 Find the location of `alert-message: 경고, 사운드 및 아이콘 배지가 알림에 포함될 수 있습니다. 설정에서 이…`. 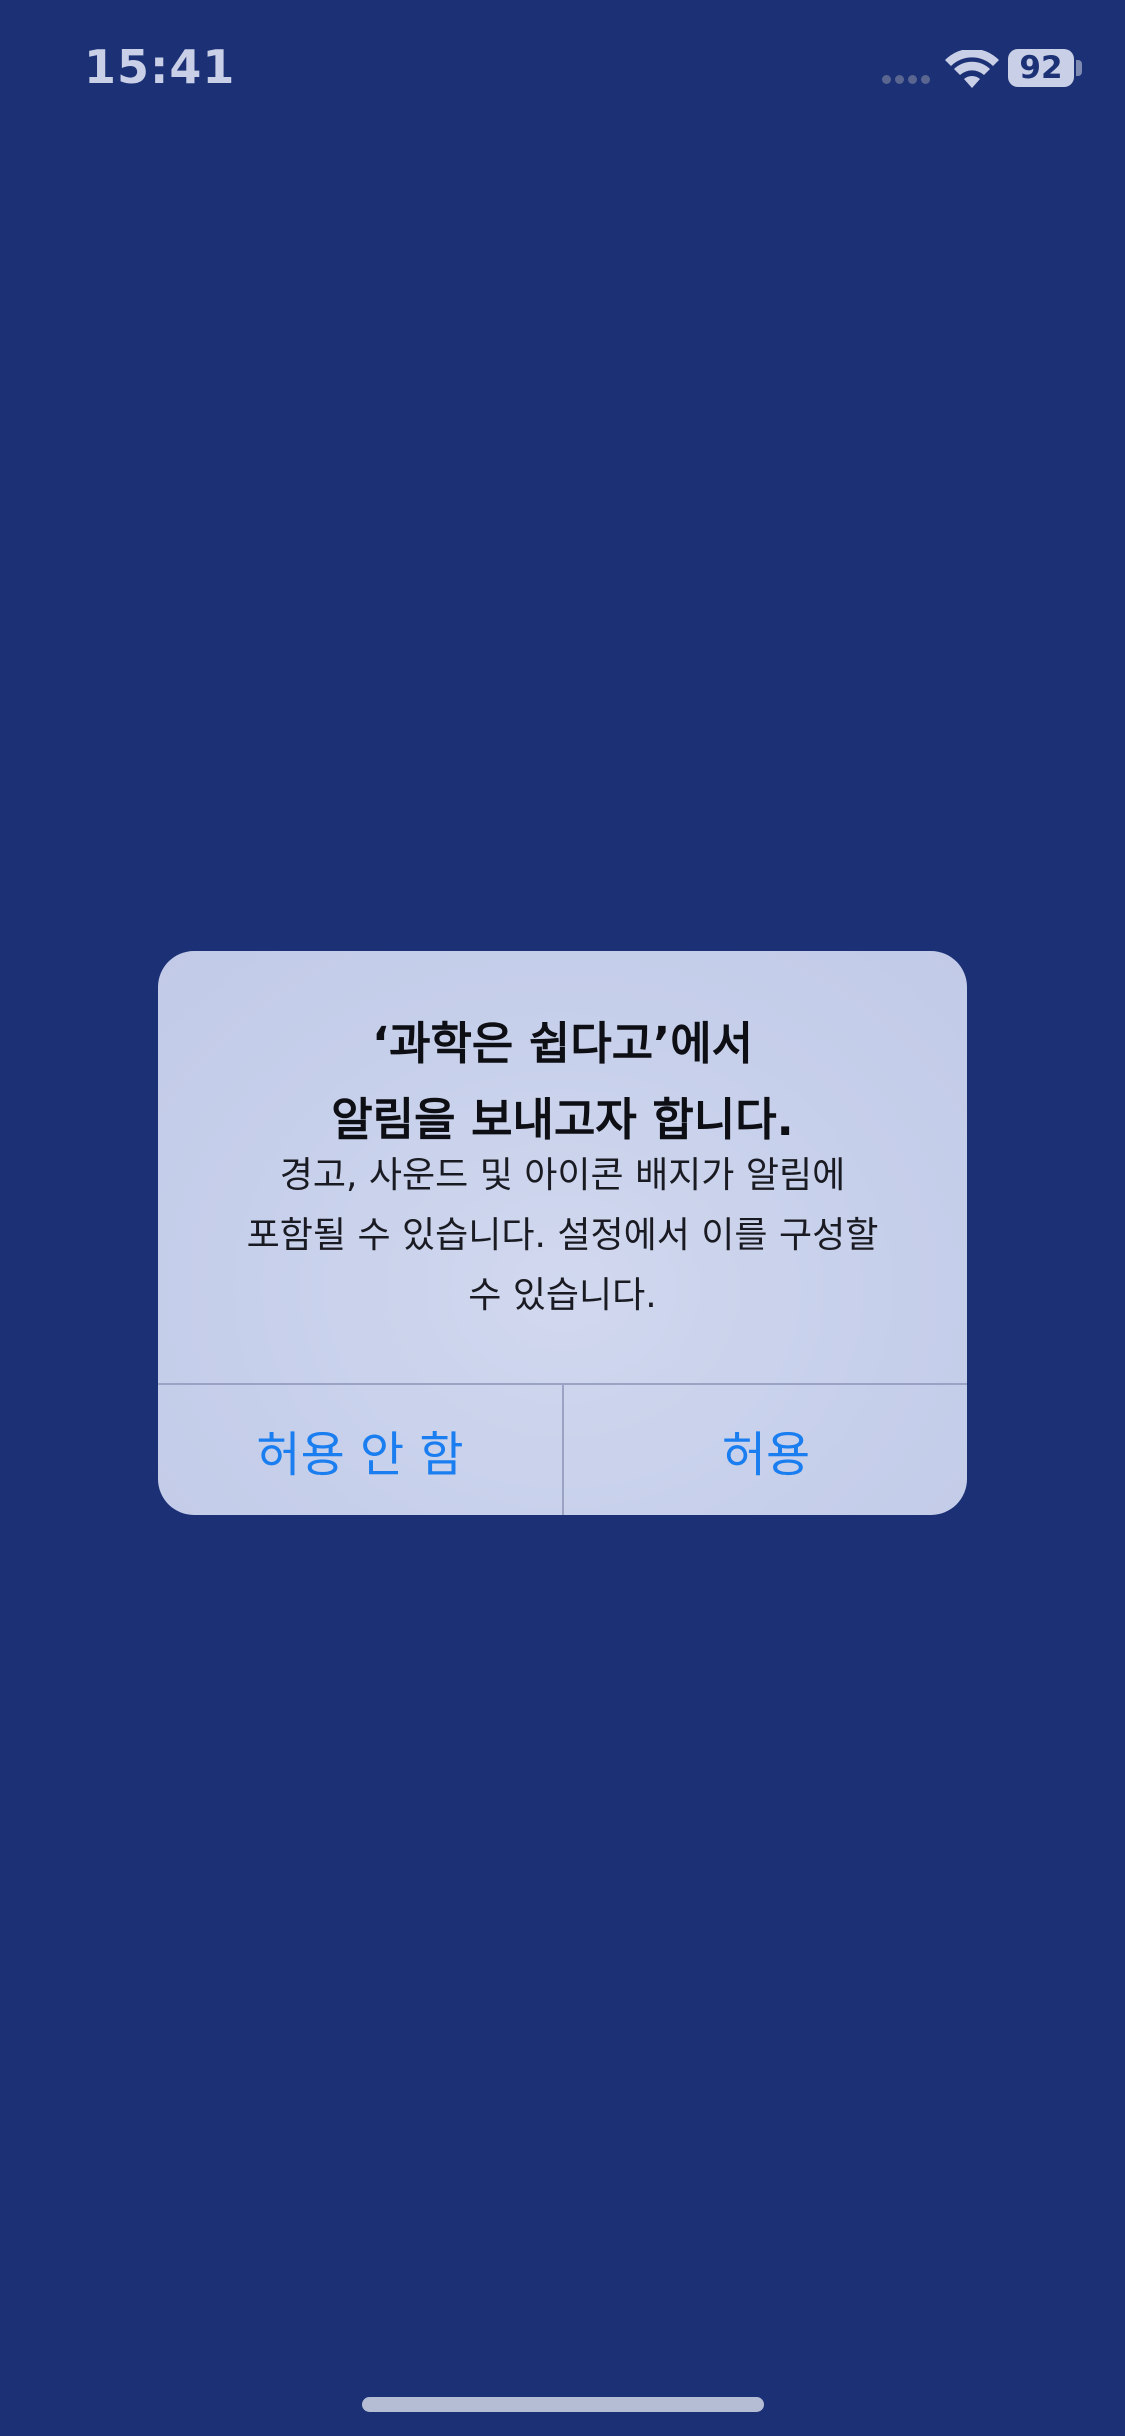

alert-message: 경고, 사운드 및 아이콘 배지가 알림에 포함될 수 있습니다. 설정에서 이… is located at coordinates (562, 1236).